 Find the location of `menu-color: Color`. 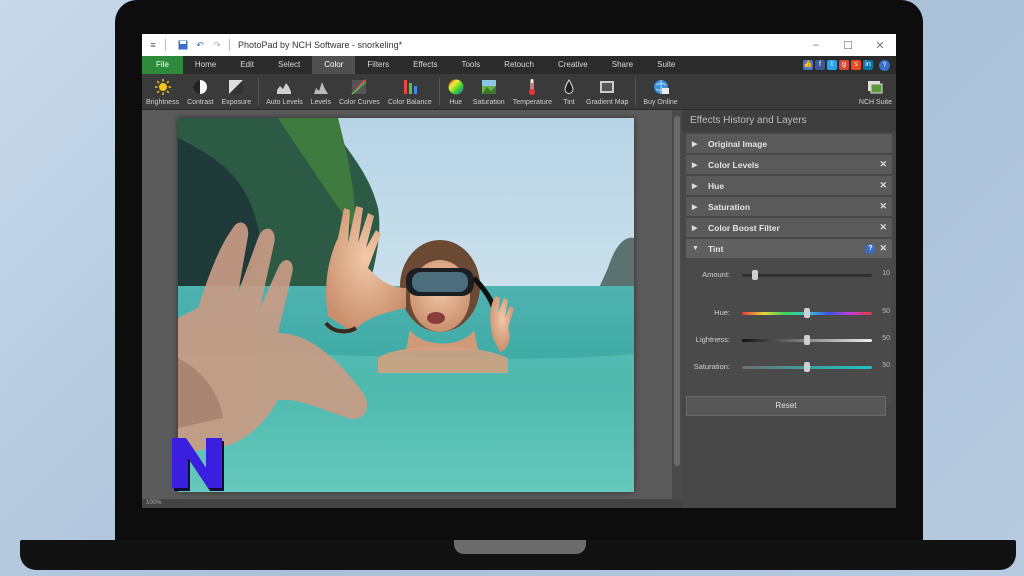

menu-color: Color is located at coordinates (334, 65).